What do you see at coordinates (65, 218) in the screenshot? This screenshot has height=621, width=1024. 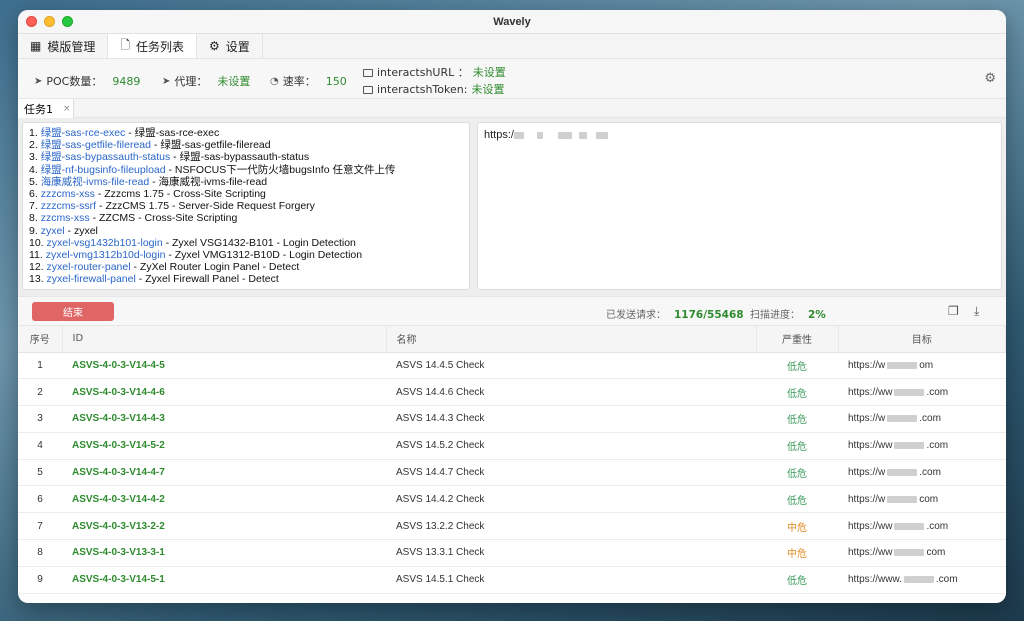 I see `poc-id: zzcms-xss` at bounding box center [65, 218].